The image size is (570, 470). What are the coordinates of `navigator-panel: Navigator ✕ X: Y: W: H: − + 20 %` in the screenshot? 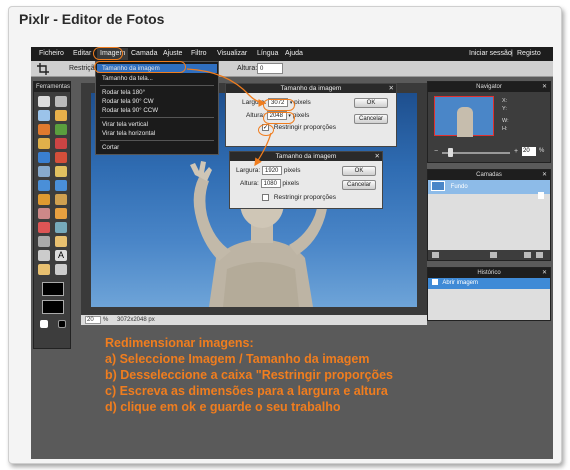 It's located at (489, 122).